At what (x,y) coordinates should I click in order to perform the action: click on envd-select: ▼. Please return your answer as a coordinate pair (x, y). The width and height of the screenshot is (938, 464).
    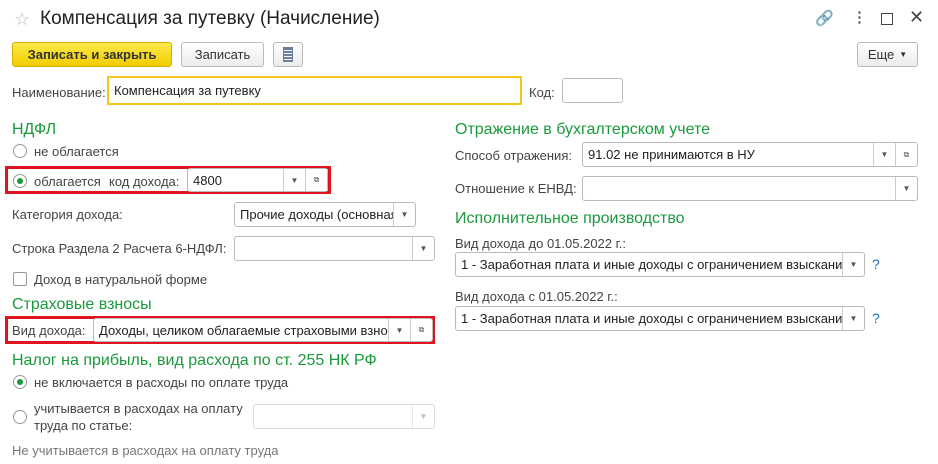
    Looking at the image, I should click on (750, 188).